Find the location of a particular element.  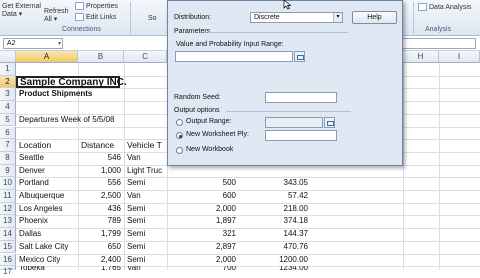

analysis-group-label: Analysis is located at coordinates (438, 29).